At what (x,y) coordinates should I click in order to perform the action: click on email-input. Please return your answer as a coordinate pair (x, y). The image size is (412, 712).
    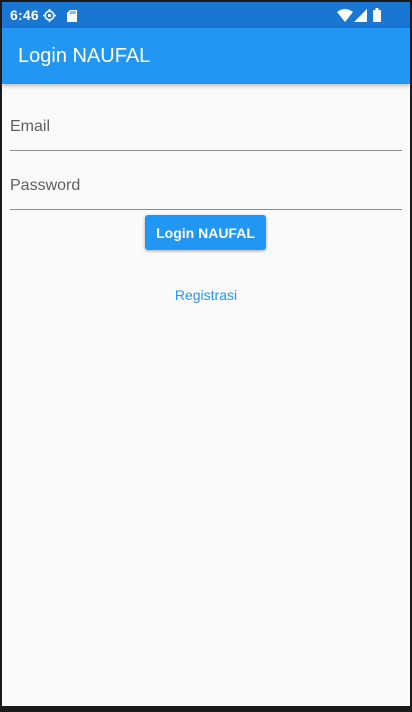
    Looking at the image, I should click on (206, 129).